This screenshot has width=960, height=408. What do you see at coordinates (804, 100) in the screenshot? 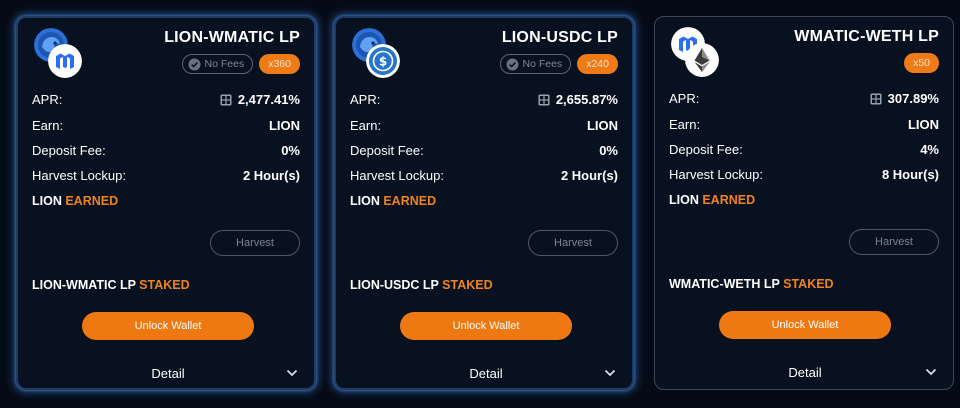
I see `apr-row: APR: 307.89%` at bounding box center [804, 100].